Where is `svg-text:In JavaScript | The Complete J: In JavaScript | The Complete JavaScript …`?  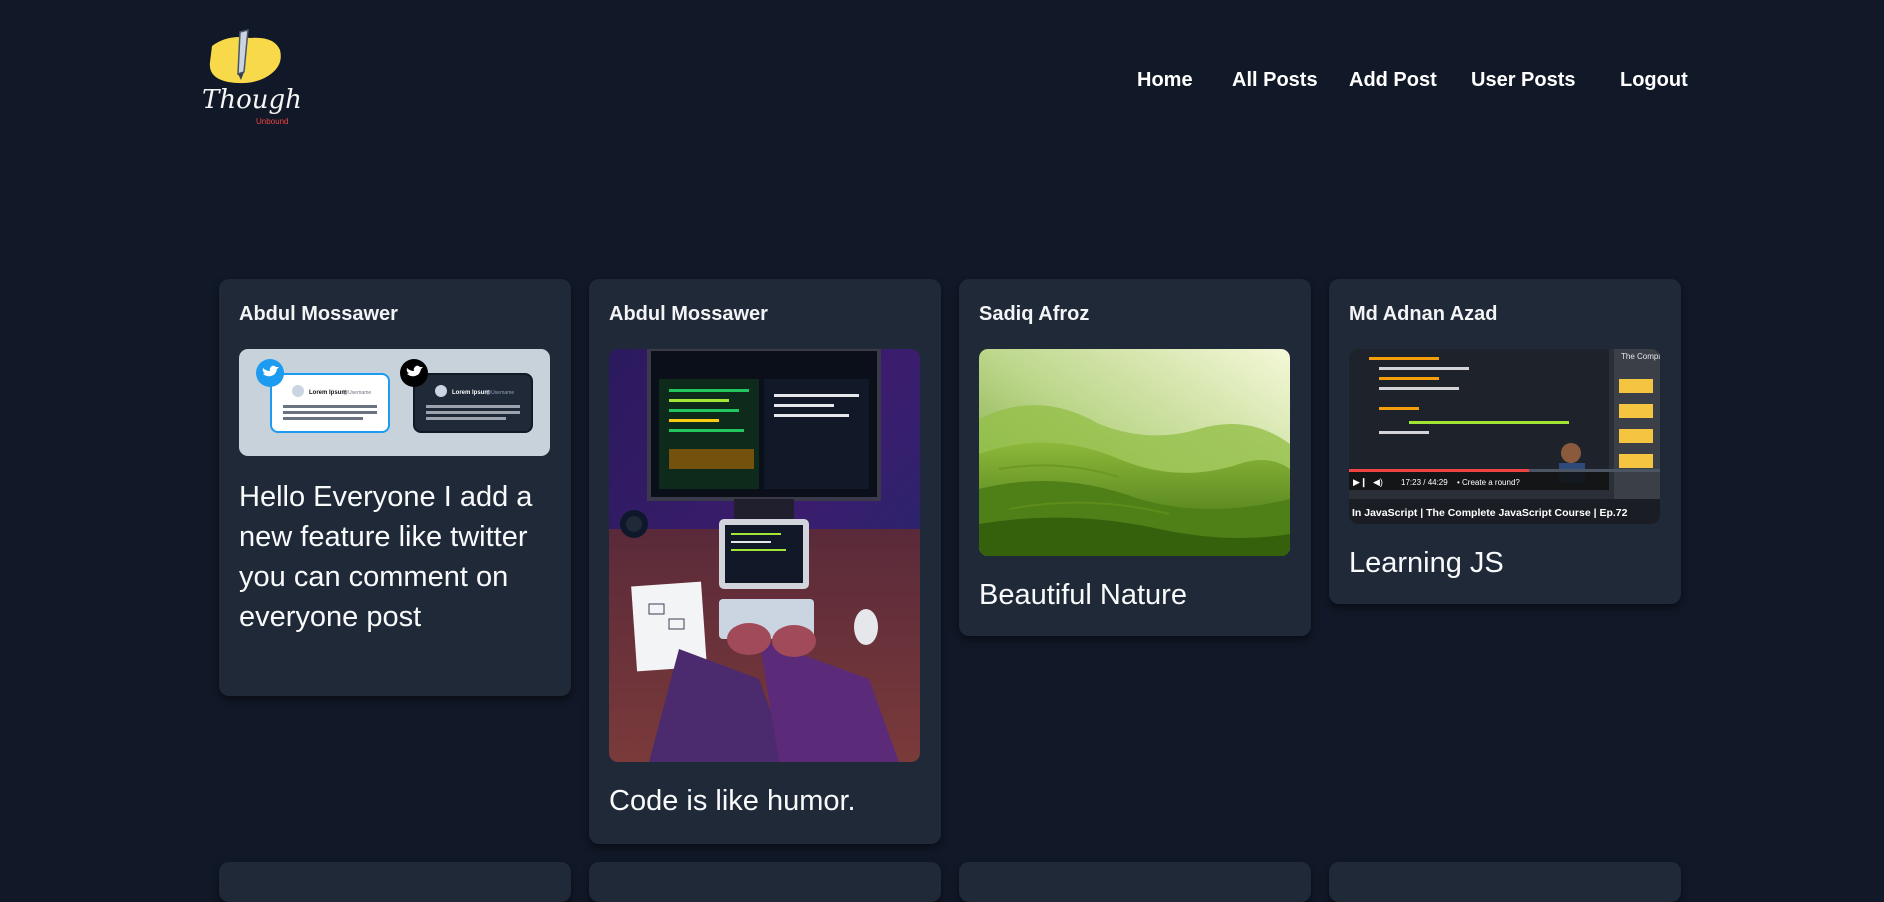 svg-text:In JavaScript | The Complete J: In JavaScript | The Complete JavaScript … is located at coordinates (1490, 513).